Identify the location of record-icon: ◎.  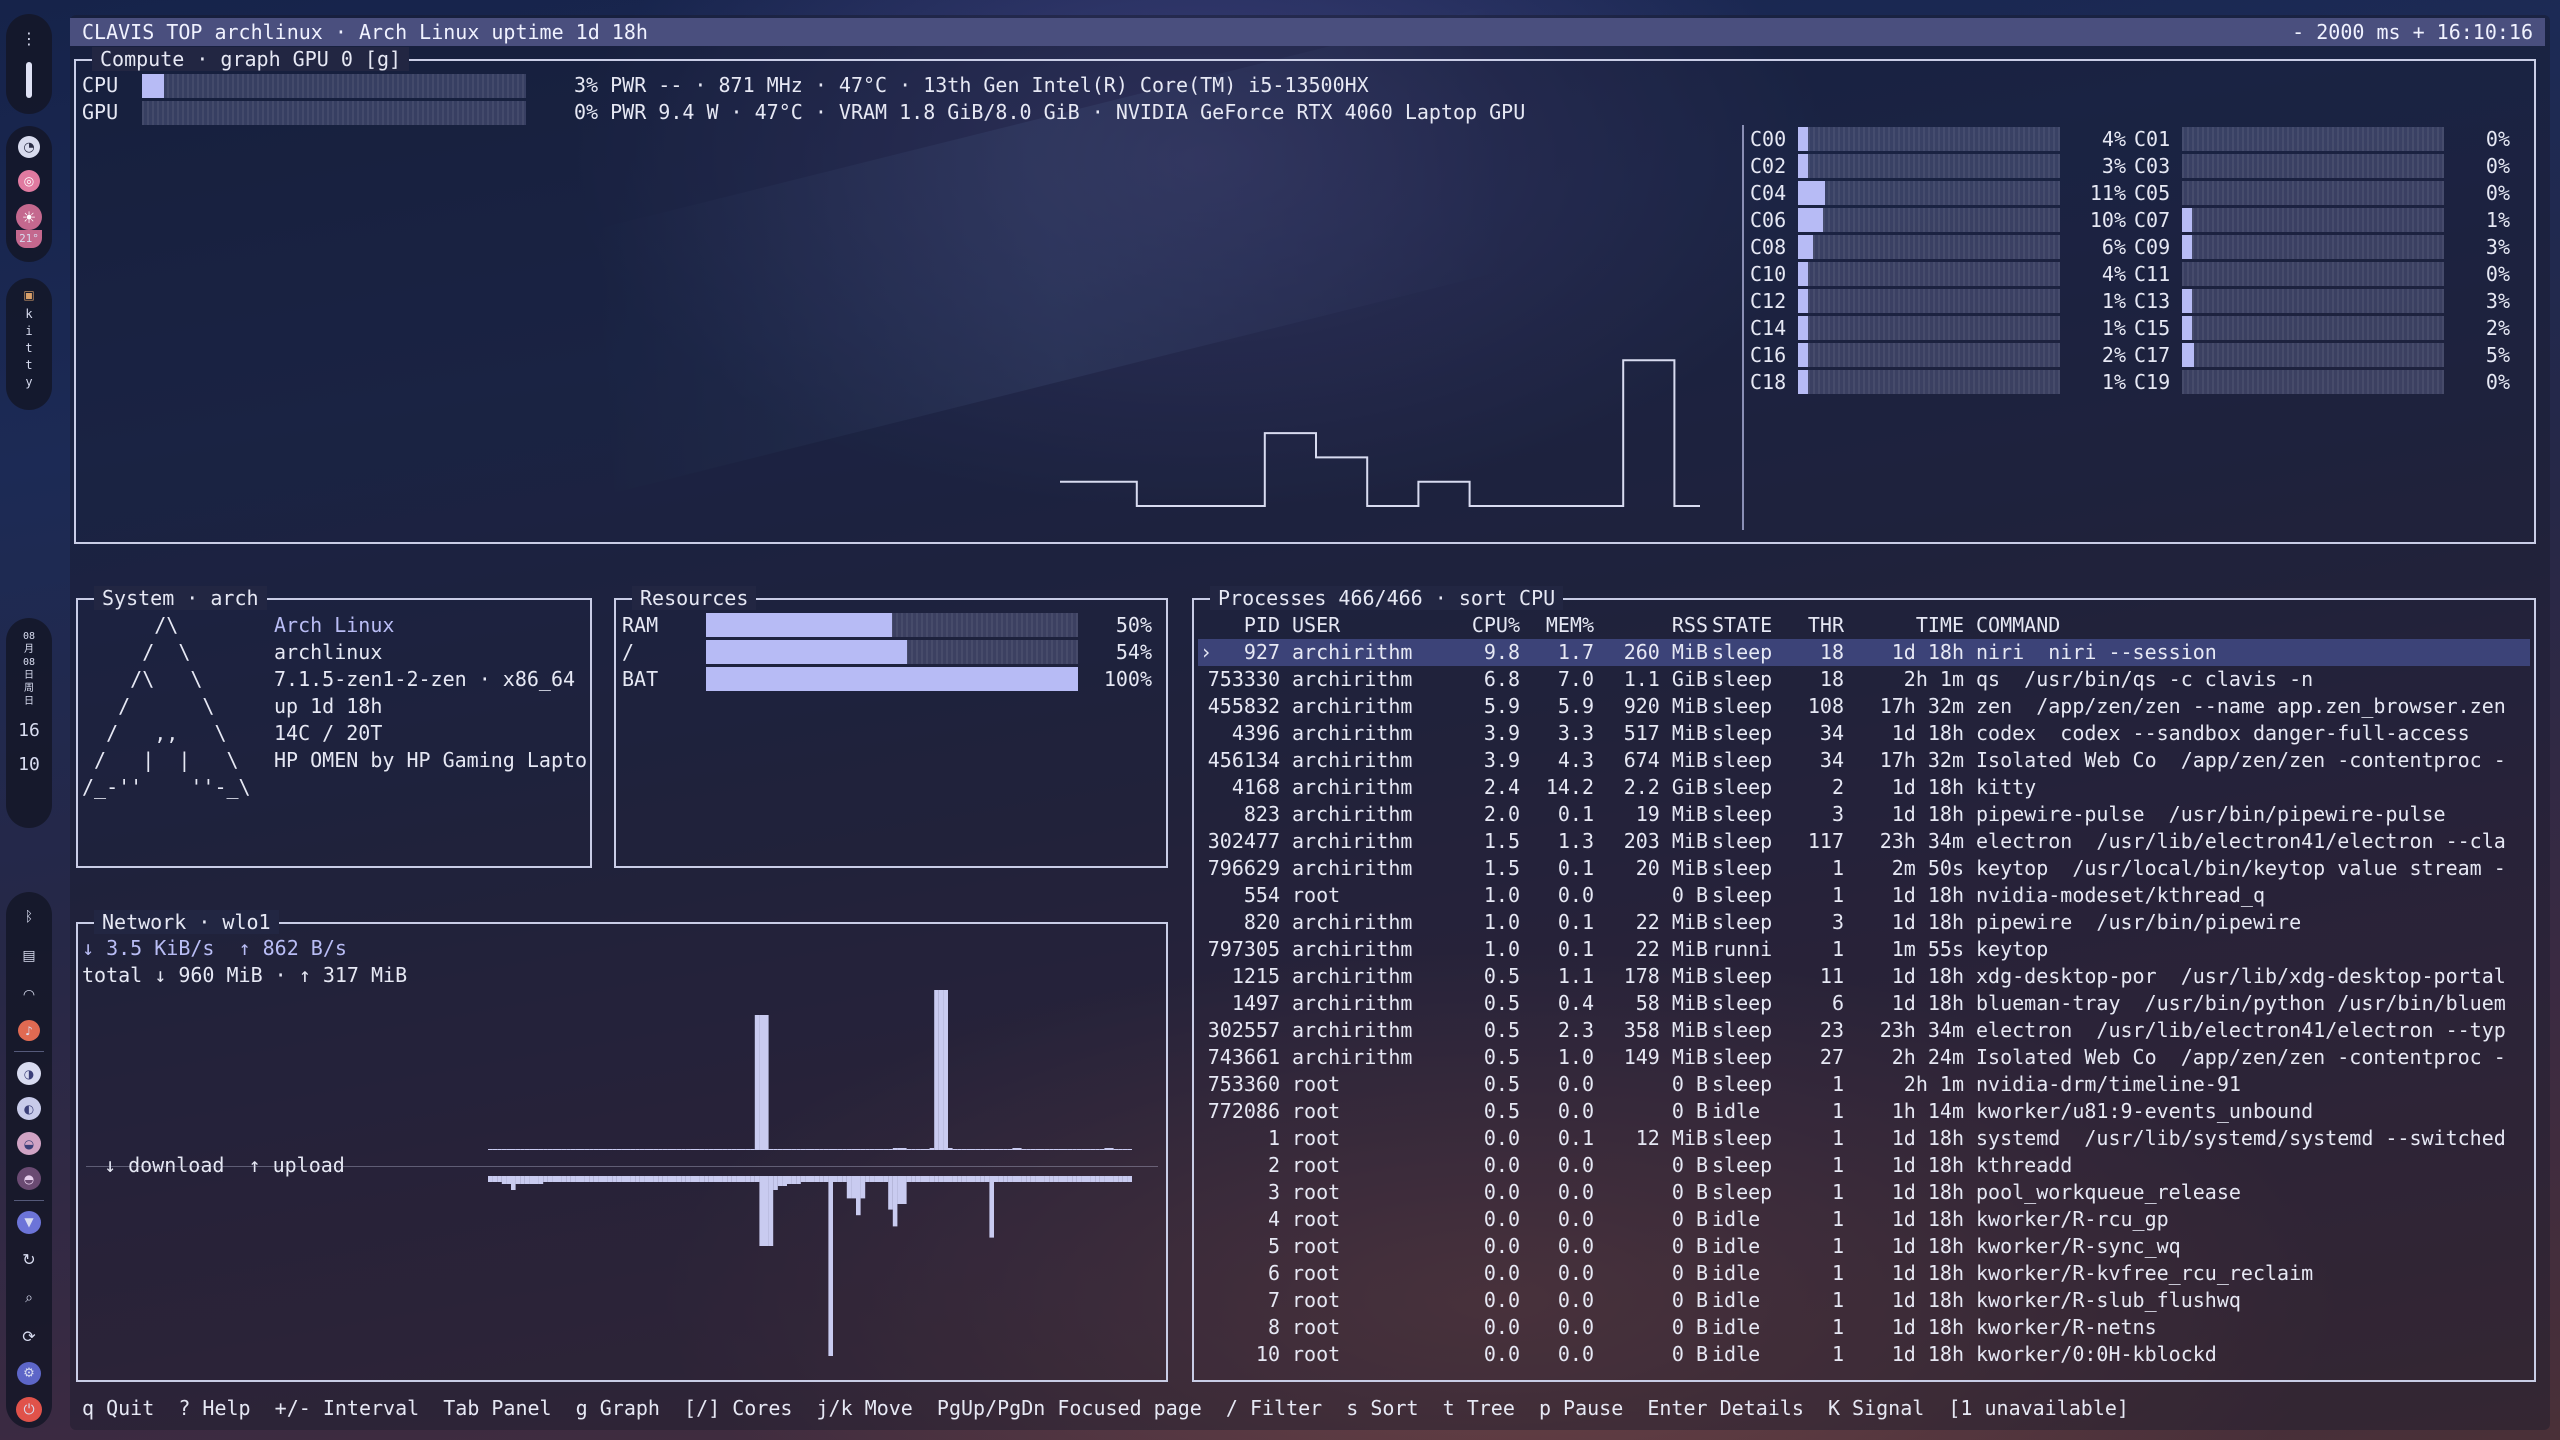
(29, 181).